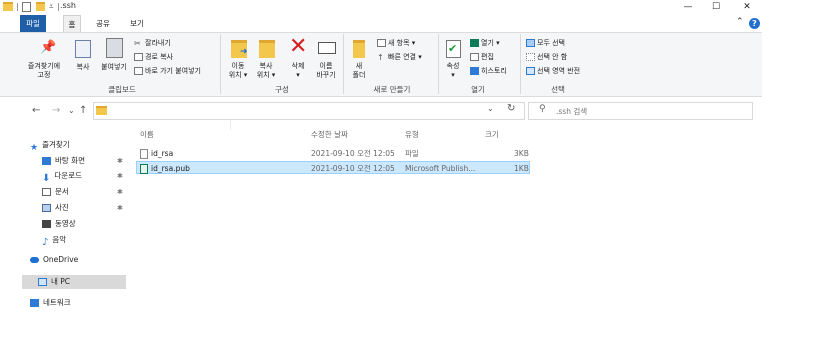  I want to click on move-arrow-icon: ➜, so click(244, 52).